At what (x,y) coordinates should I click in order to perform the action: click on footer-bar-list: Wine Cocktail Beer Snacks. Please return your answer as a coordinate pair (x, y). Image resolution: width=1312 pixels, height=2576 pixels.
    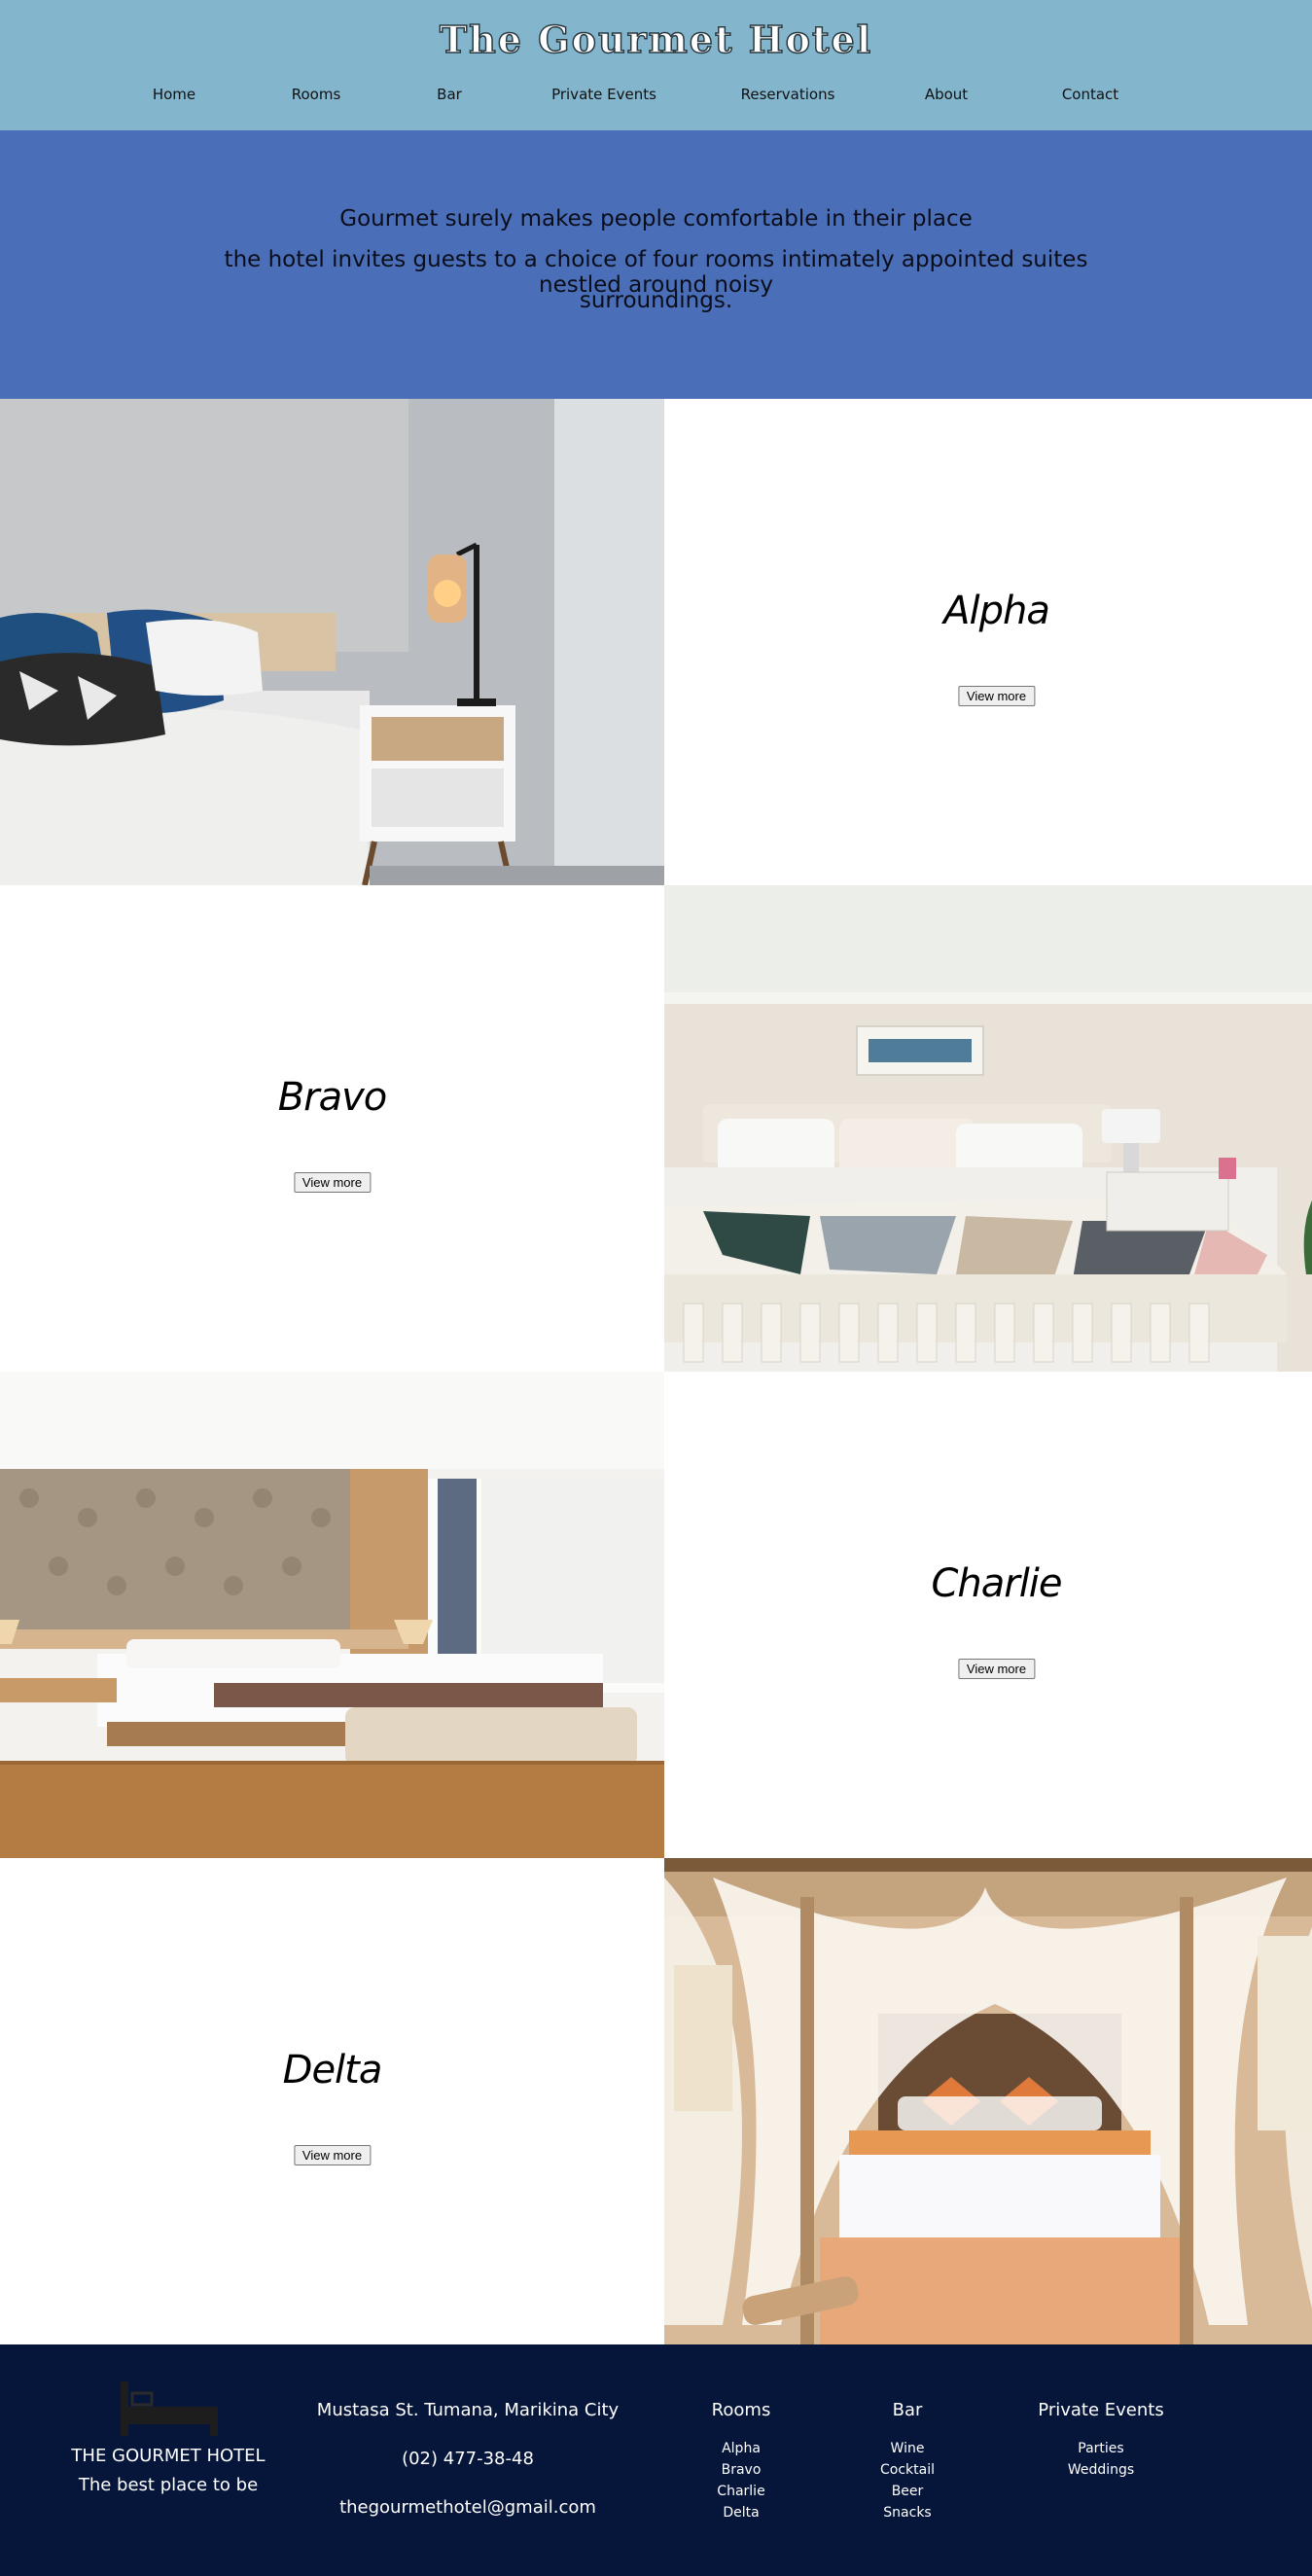
    Looking at the image, I should click on (908, 2480).